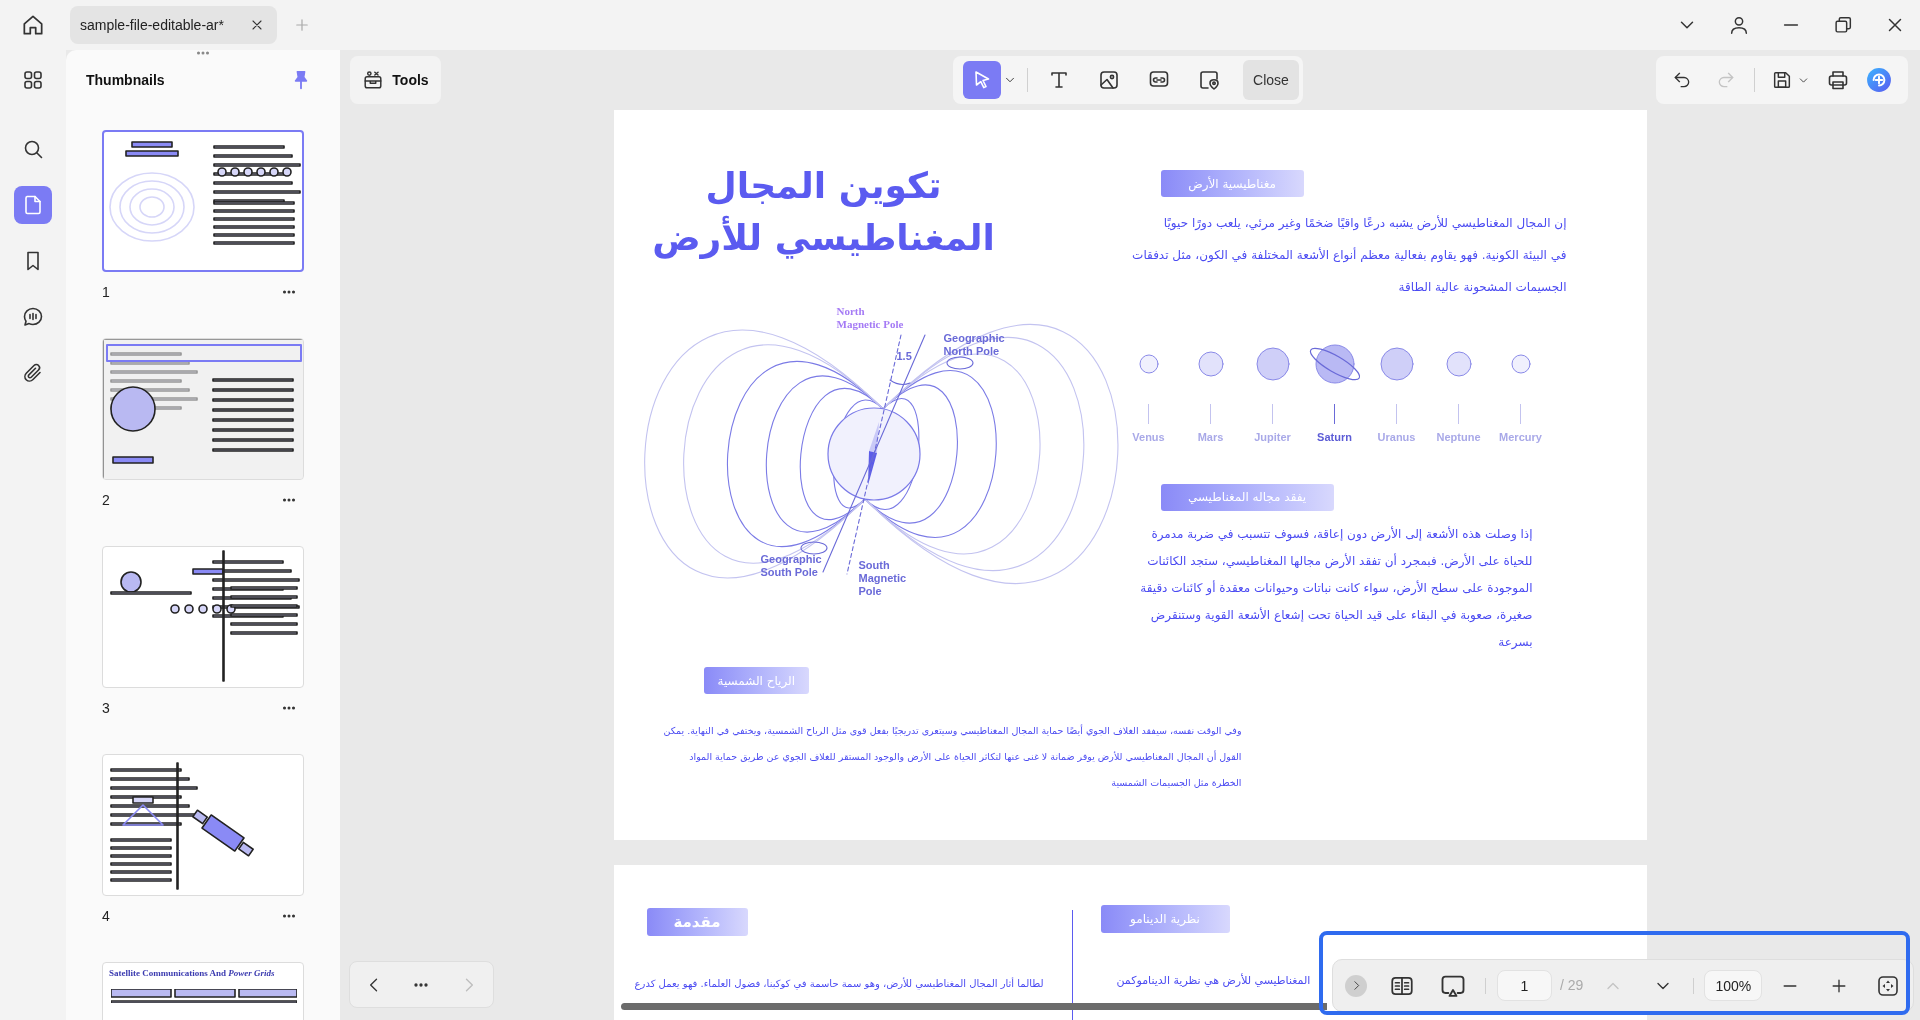 The width and height of the screenshot is (1920, 1020). Describe the element at coordinates (395, 80) in the screenshot. I see `tools-button: Tools` at that location.